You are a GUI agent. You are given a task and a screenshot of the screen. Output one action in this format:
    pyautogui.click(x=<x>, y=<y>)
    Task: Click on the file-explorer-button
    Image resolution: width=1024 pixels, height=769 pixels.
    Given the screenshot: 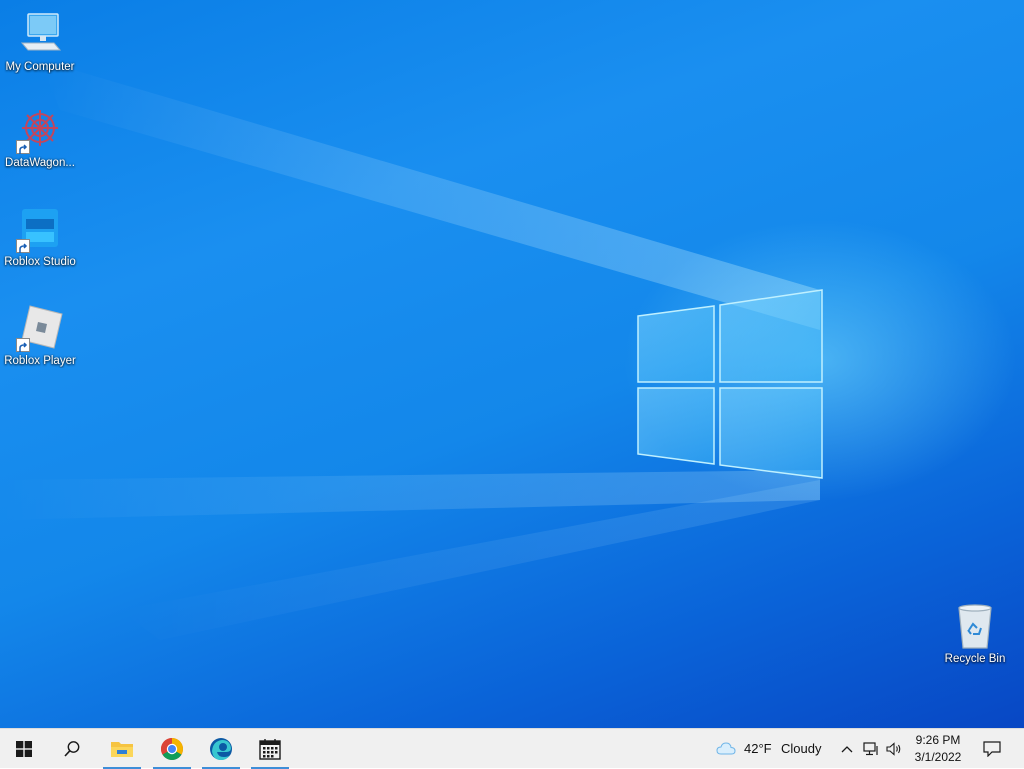 What is the action you would take?
    pyautogui.click(x=122, y=749)
    